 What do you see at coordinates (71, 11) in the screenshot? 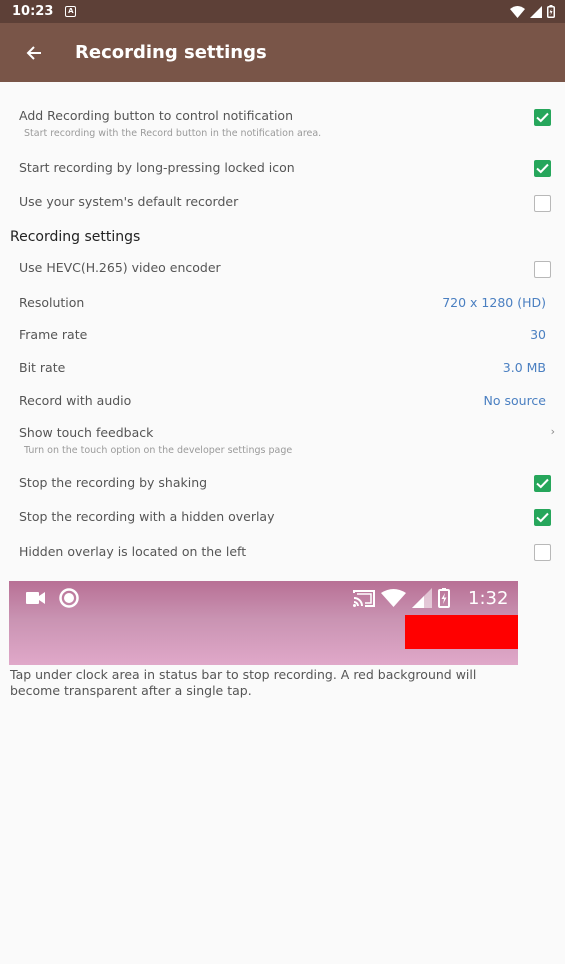
I see `accessibility-badge-icon: A` at bounding box center [71, 11].